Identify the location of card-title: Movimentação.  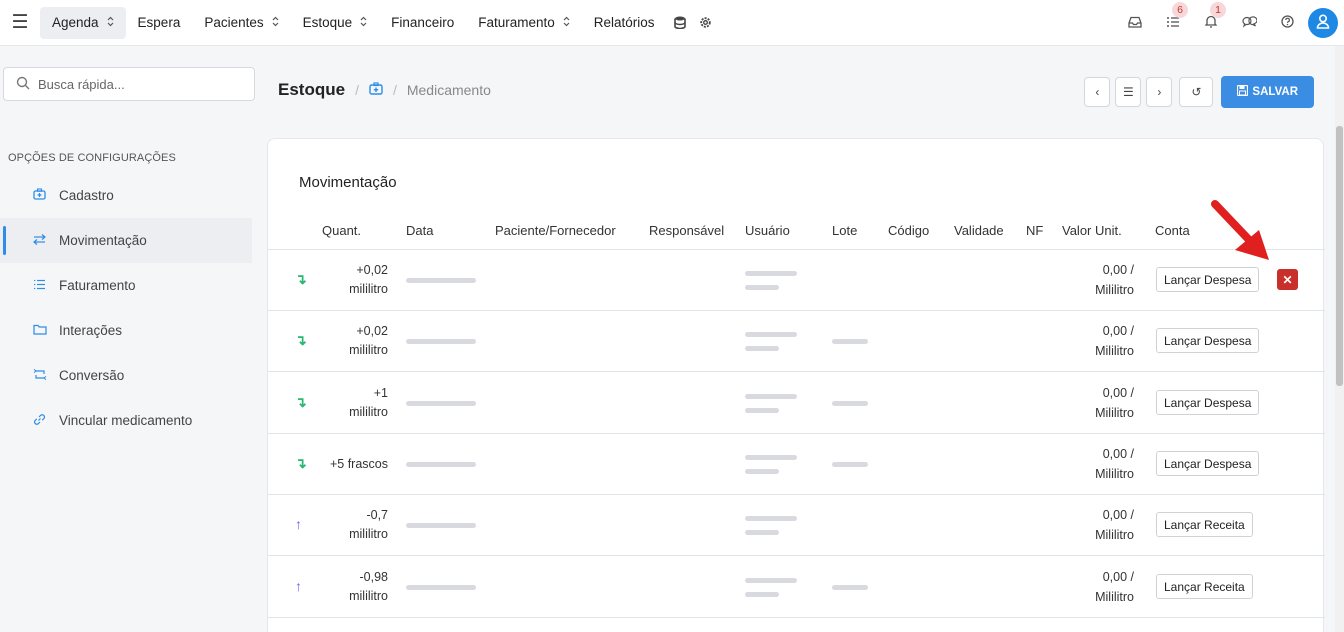
(348, 182).